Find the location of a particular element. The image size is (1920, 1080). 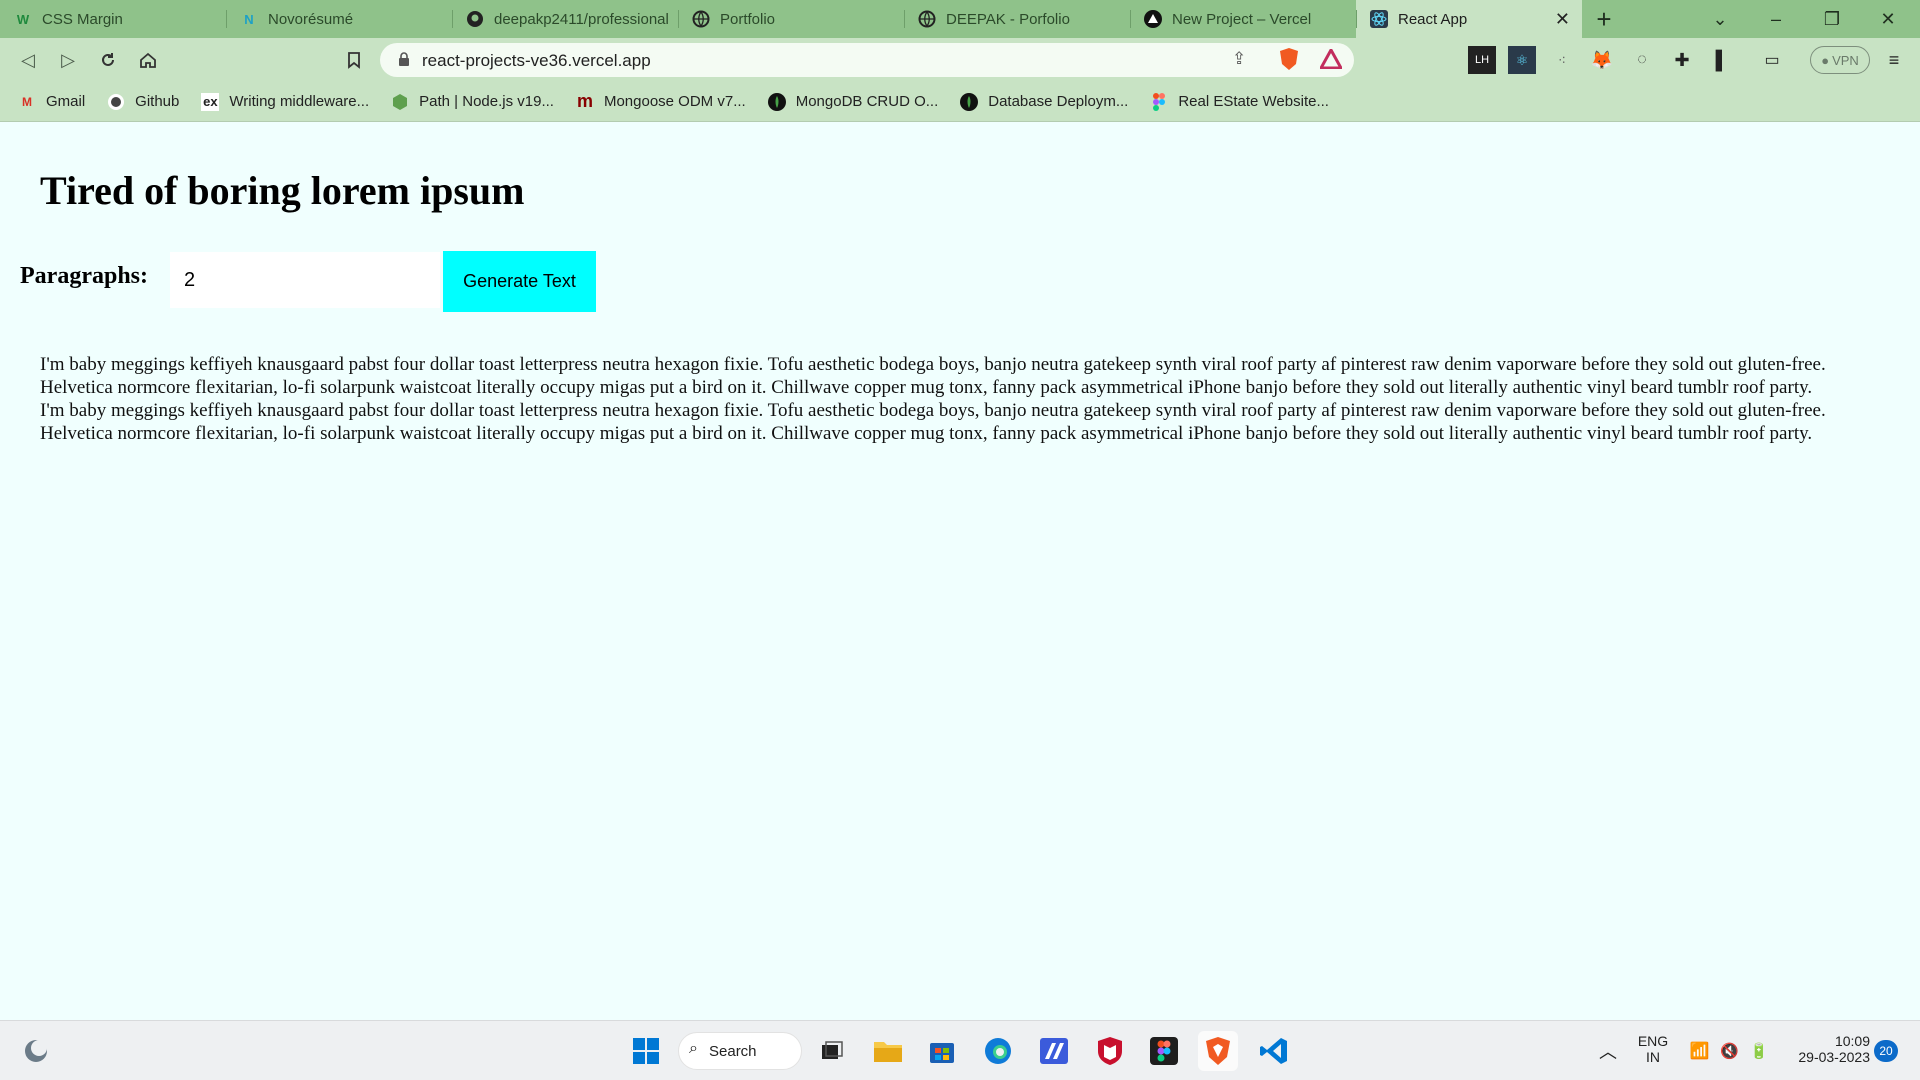

vscode-icon is located at coordinates (1274, 1051).